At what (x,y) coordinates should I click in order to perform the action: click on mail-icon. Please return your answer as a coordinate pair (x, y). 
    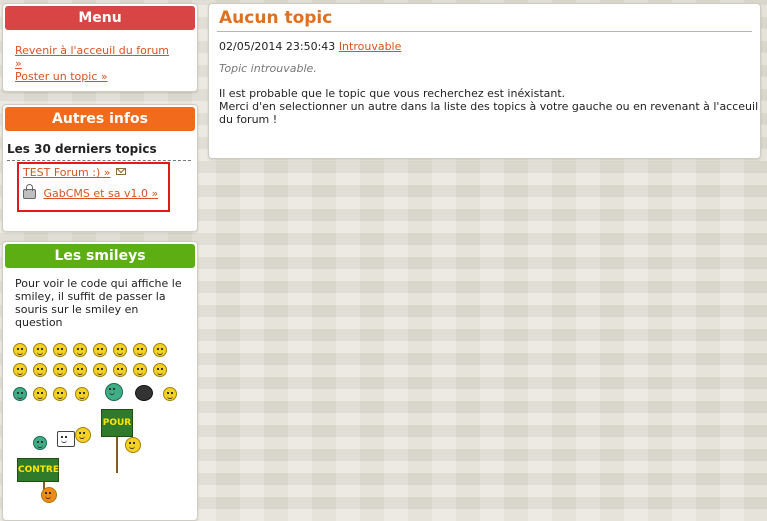
    Looking at the image, I should click on (120, 171).